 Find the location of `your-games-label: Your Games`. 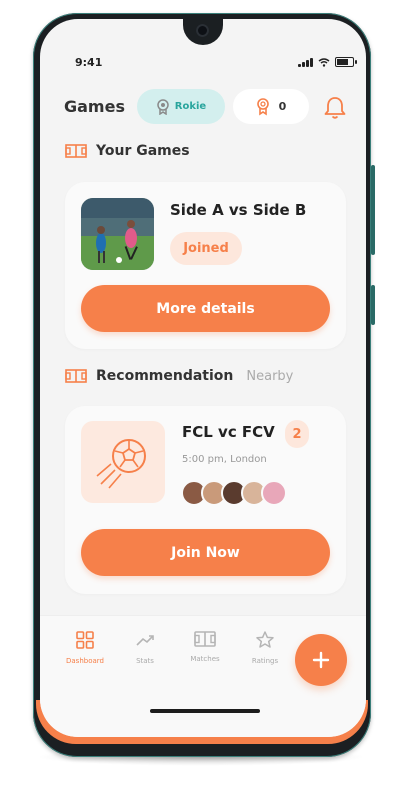

your-games-label: Your Games is located at coordinates (143, 151).